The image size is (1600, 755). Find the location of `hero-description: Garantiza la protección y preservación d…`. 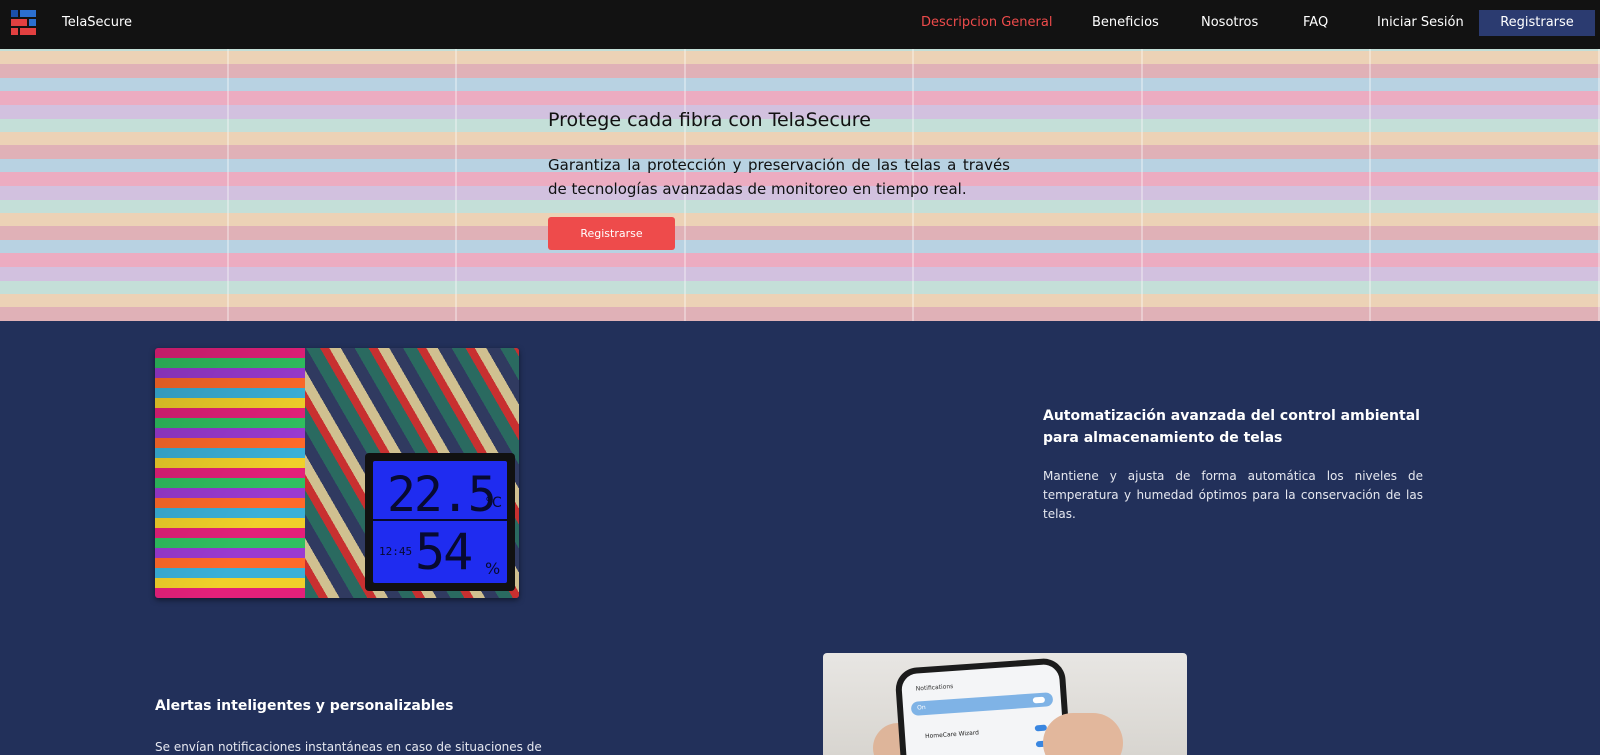

hero-description: Garantiza la protección y preservación d… is located at coordinates (779, 177).